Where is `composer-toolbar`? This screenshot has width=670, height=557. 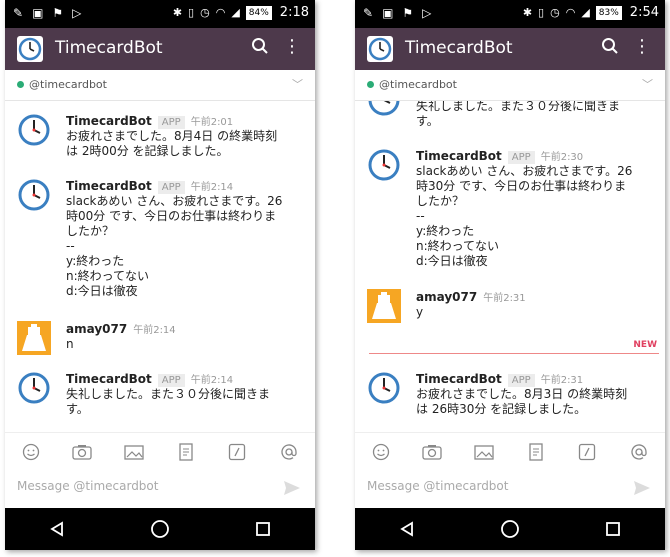 composer-toolbar is located at coordinates (160, 451).